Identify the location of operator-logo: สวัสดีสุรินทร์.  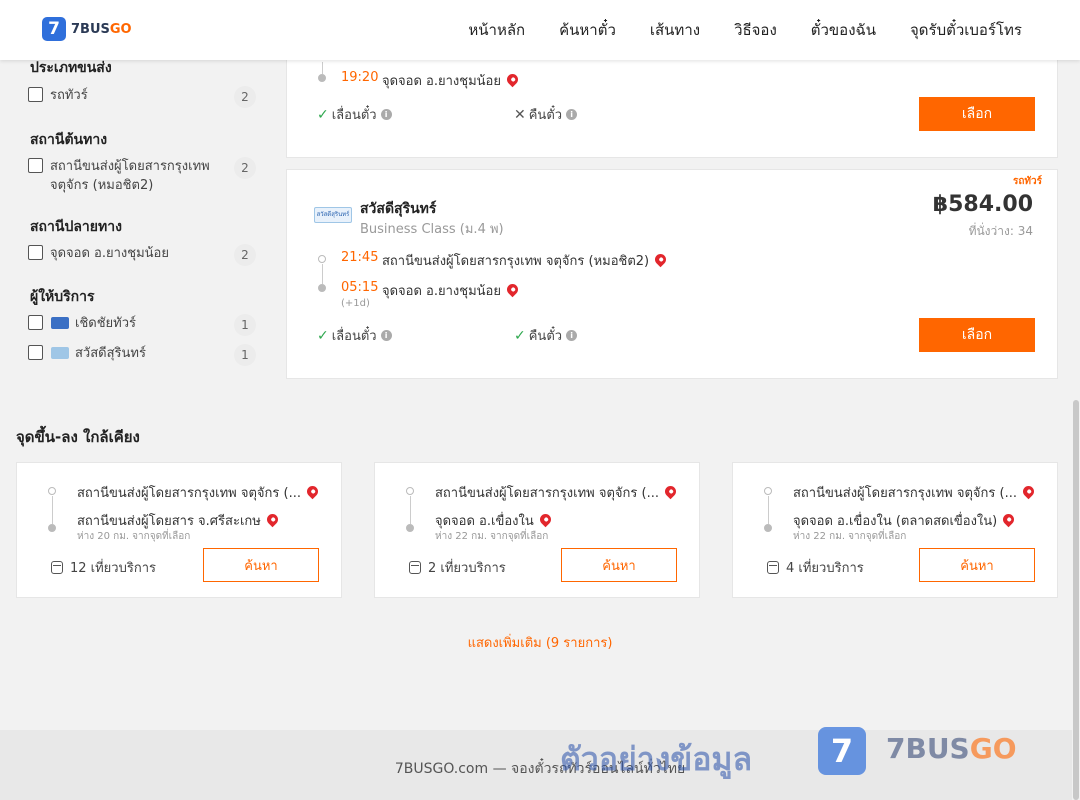
(333, 215).